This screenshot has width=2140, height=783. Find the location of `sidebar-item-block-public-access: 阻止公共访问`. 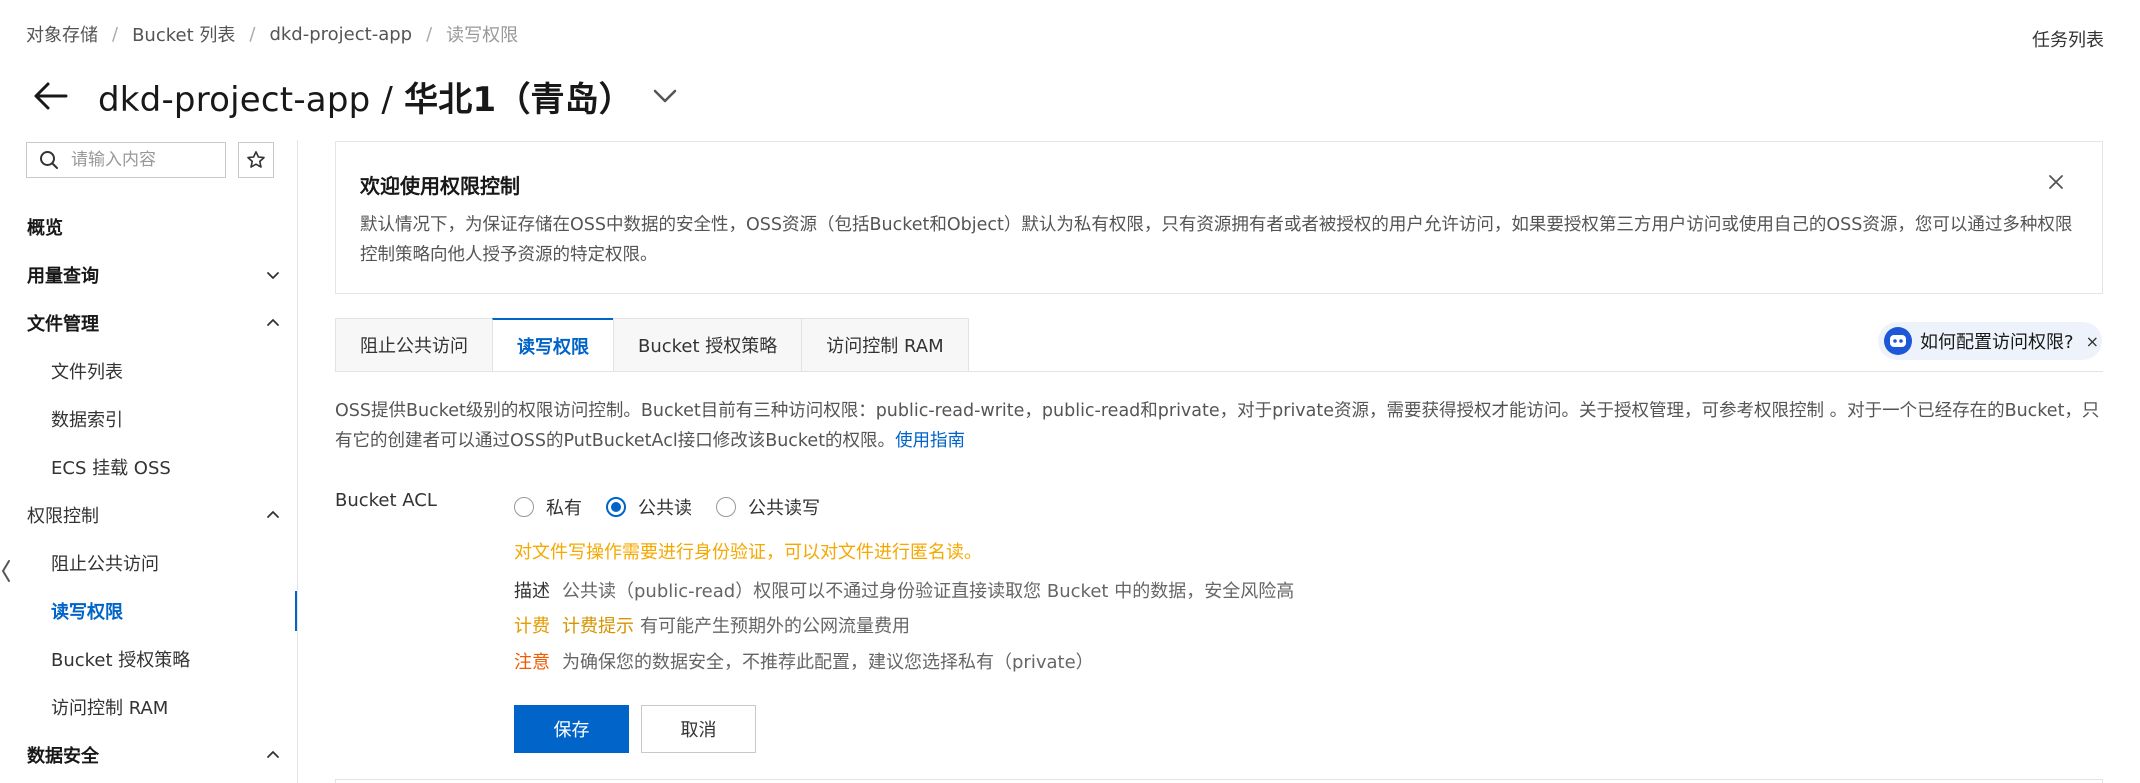

sidebar-item-block-public-access: 阻止公共访问 is located at coordinates (148, 563).